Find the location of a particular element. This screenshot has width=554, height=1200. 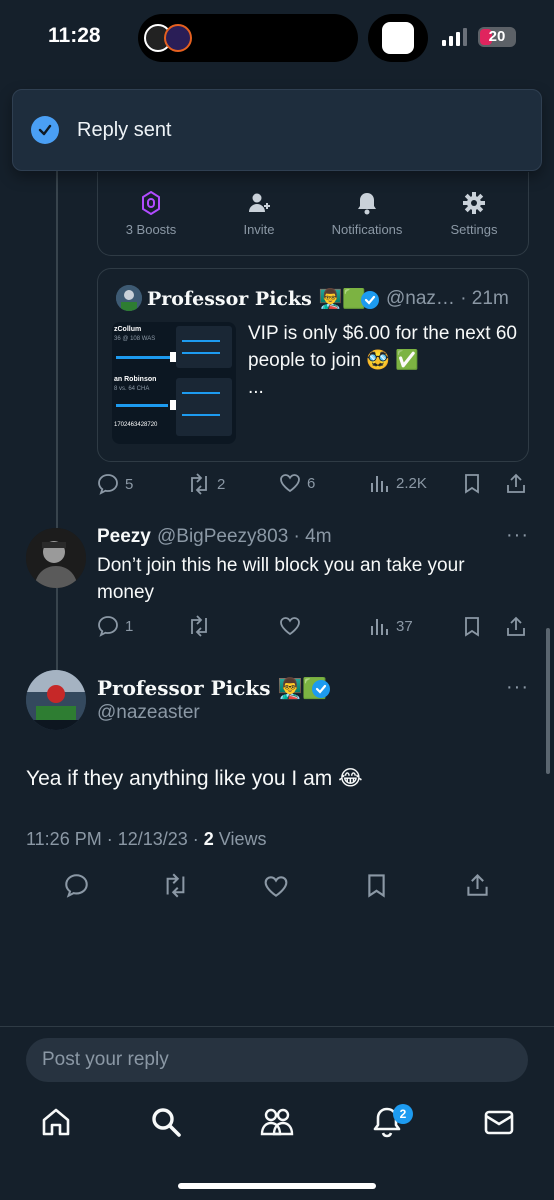

reply-button: 5 is located at coordinates (115, 484).